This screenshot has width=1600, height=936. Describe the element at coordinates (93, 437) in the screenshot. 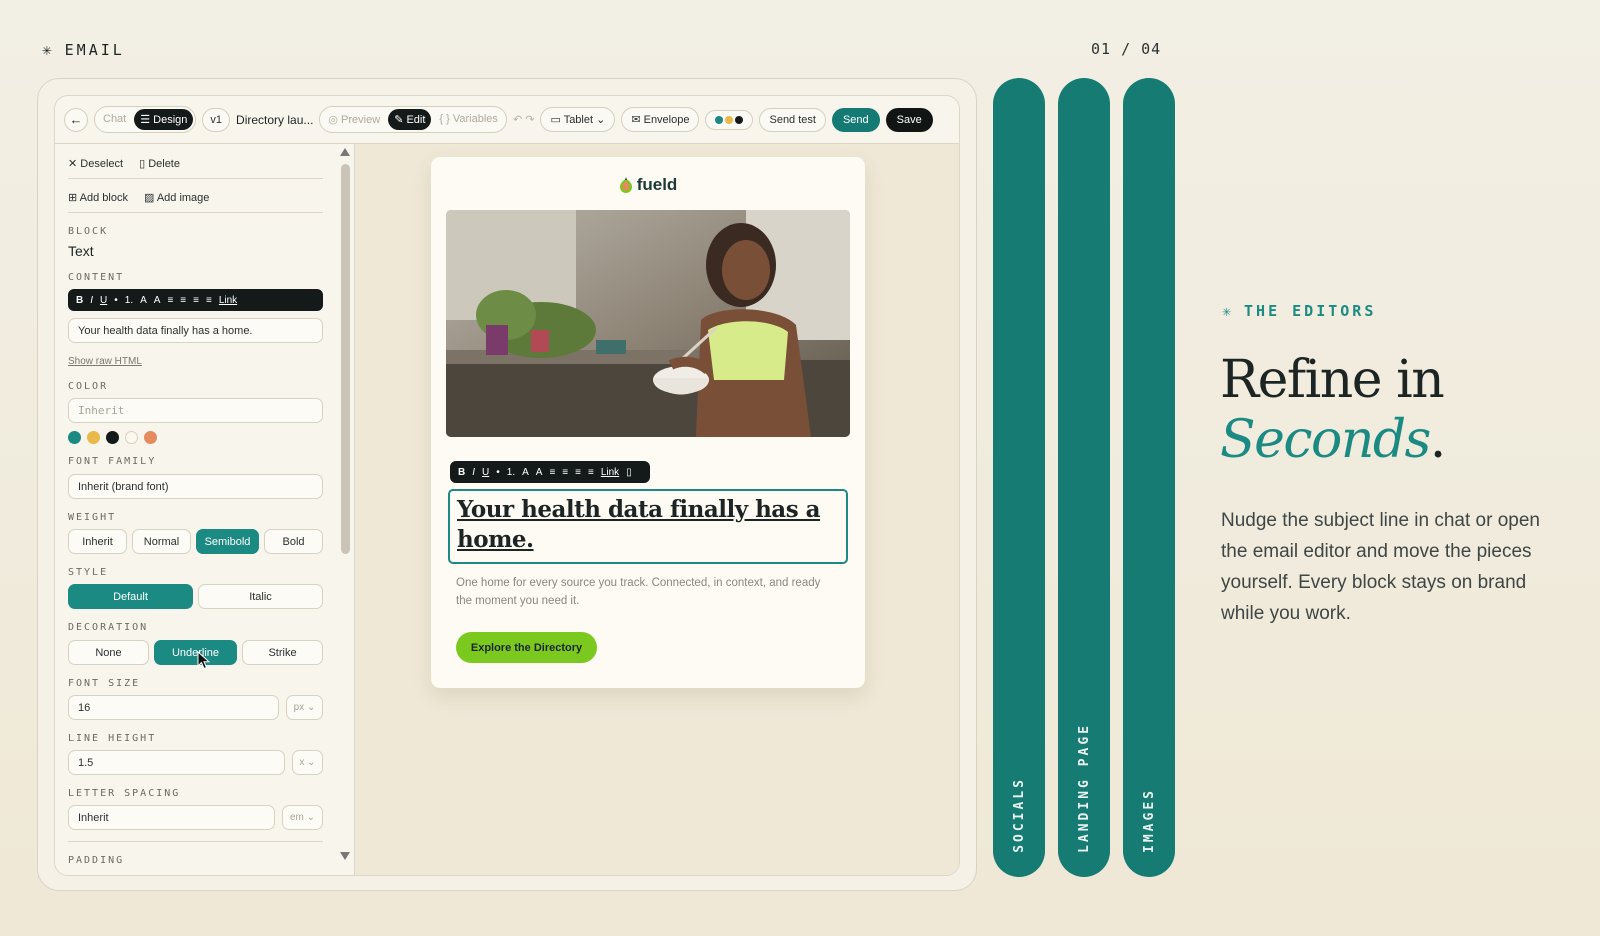

I see `swatch-yellow` at that location.